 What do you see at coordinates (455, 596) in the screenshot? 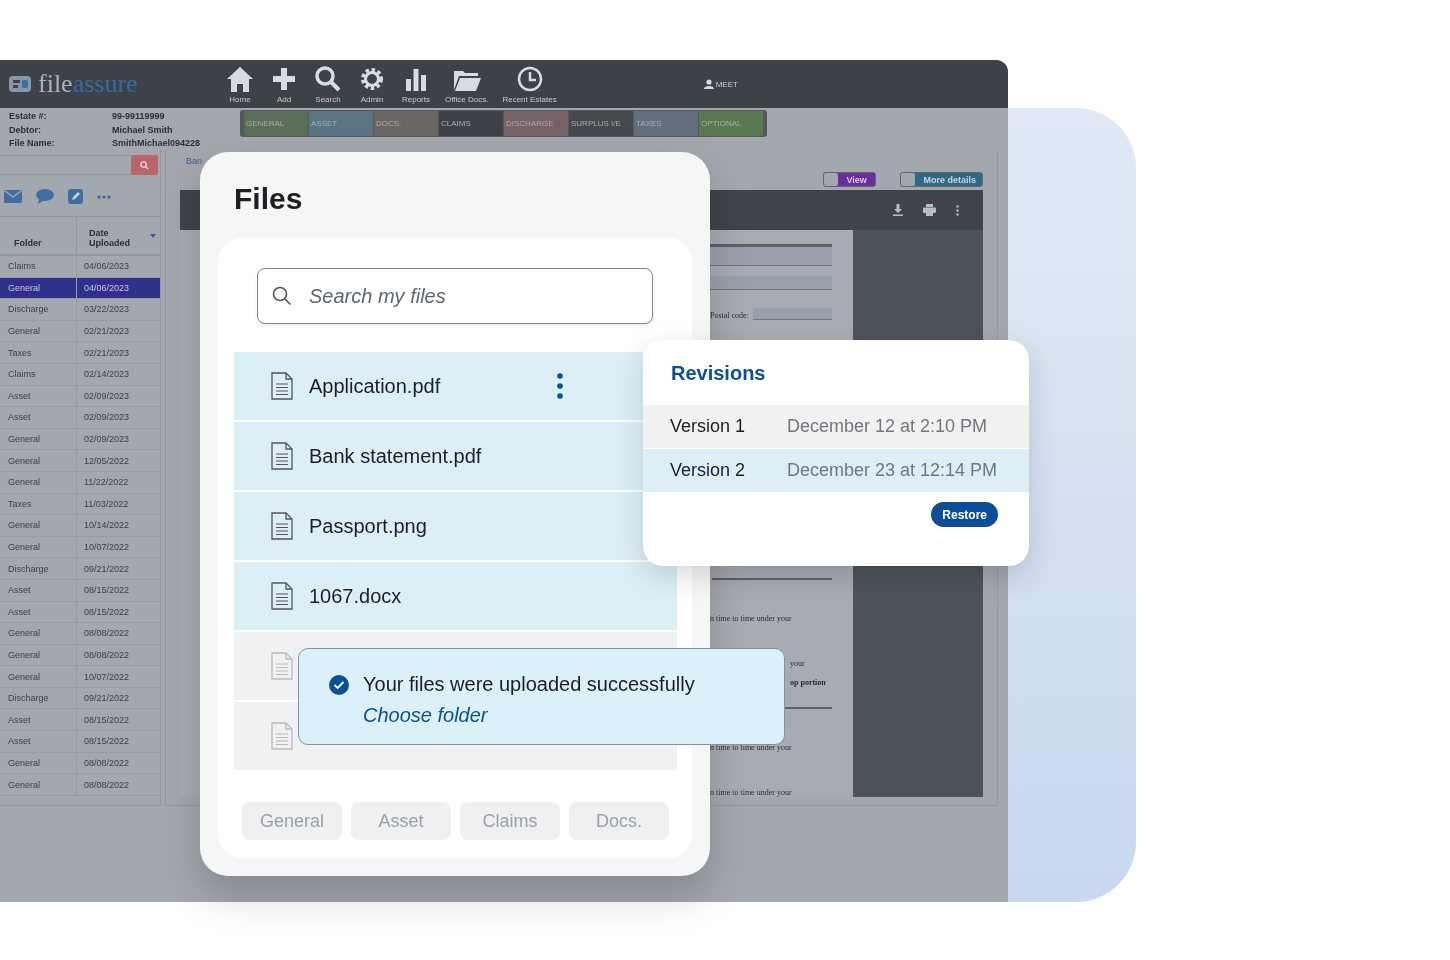
I see `file-row: 1067.docx` at bounding box center [455, 596].